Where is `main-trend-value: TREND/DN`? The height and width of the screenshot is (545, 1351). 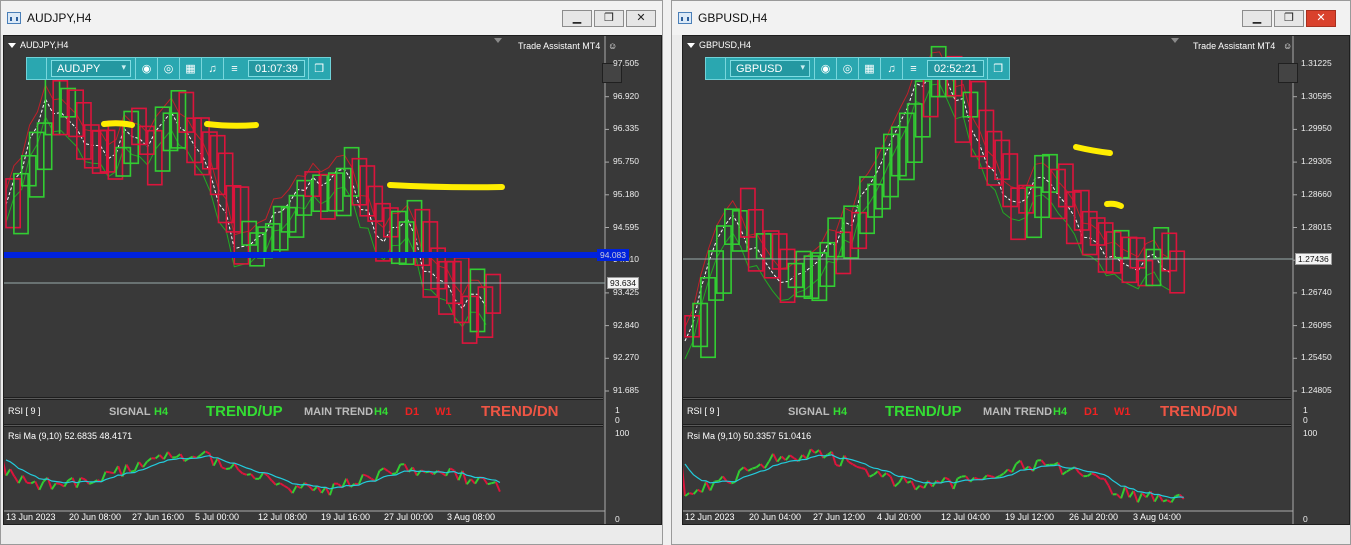 main-trend-value: TREND/DN is located at coordinates (1199, 411).